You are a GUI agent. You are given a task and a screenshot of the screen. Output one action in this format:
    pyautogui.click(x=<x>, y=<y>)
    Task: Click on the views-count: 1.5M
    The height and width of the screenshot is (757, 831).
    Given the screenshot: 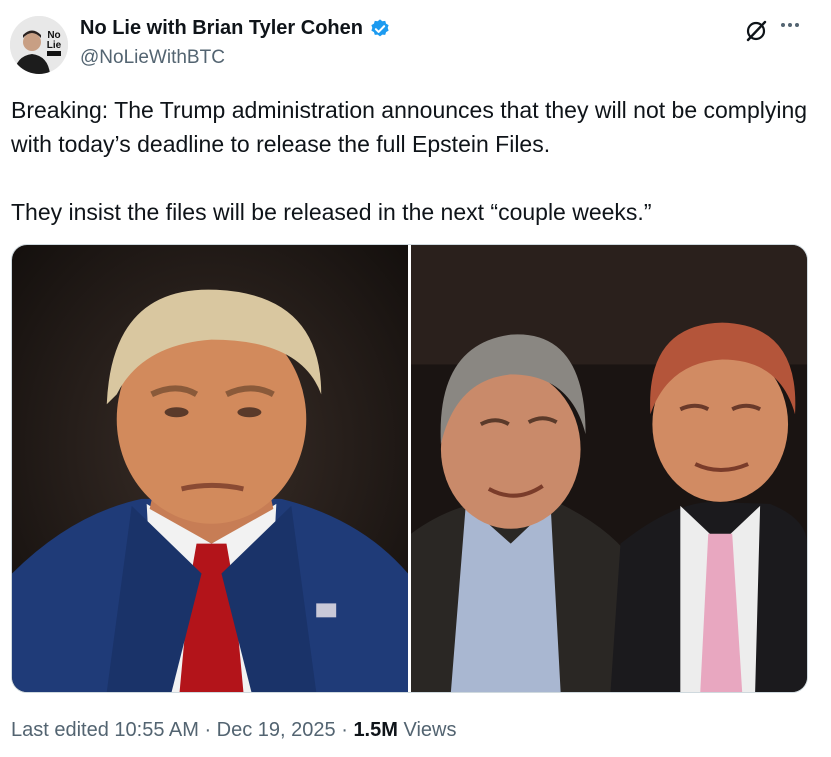 What is the action you would take?
    pyautogui.click(x=375, y=730)
    